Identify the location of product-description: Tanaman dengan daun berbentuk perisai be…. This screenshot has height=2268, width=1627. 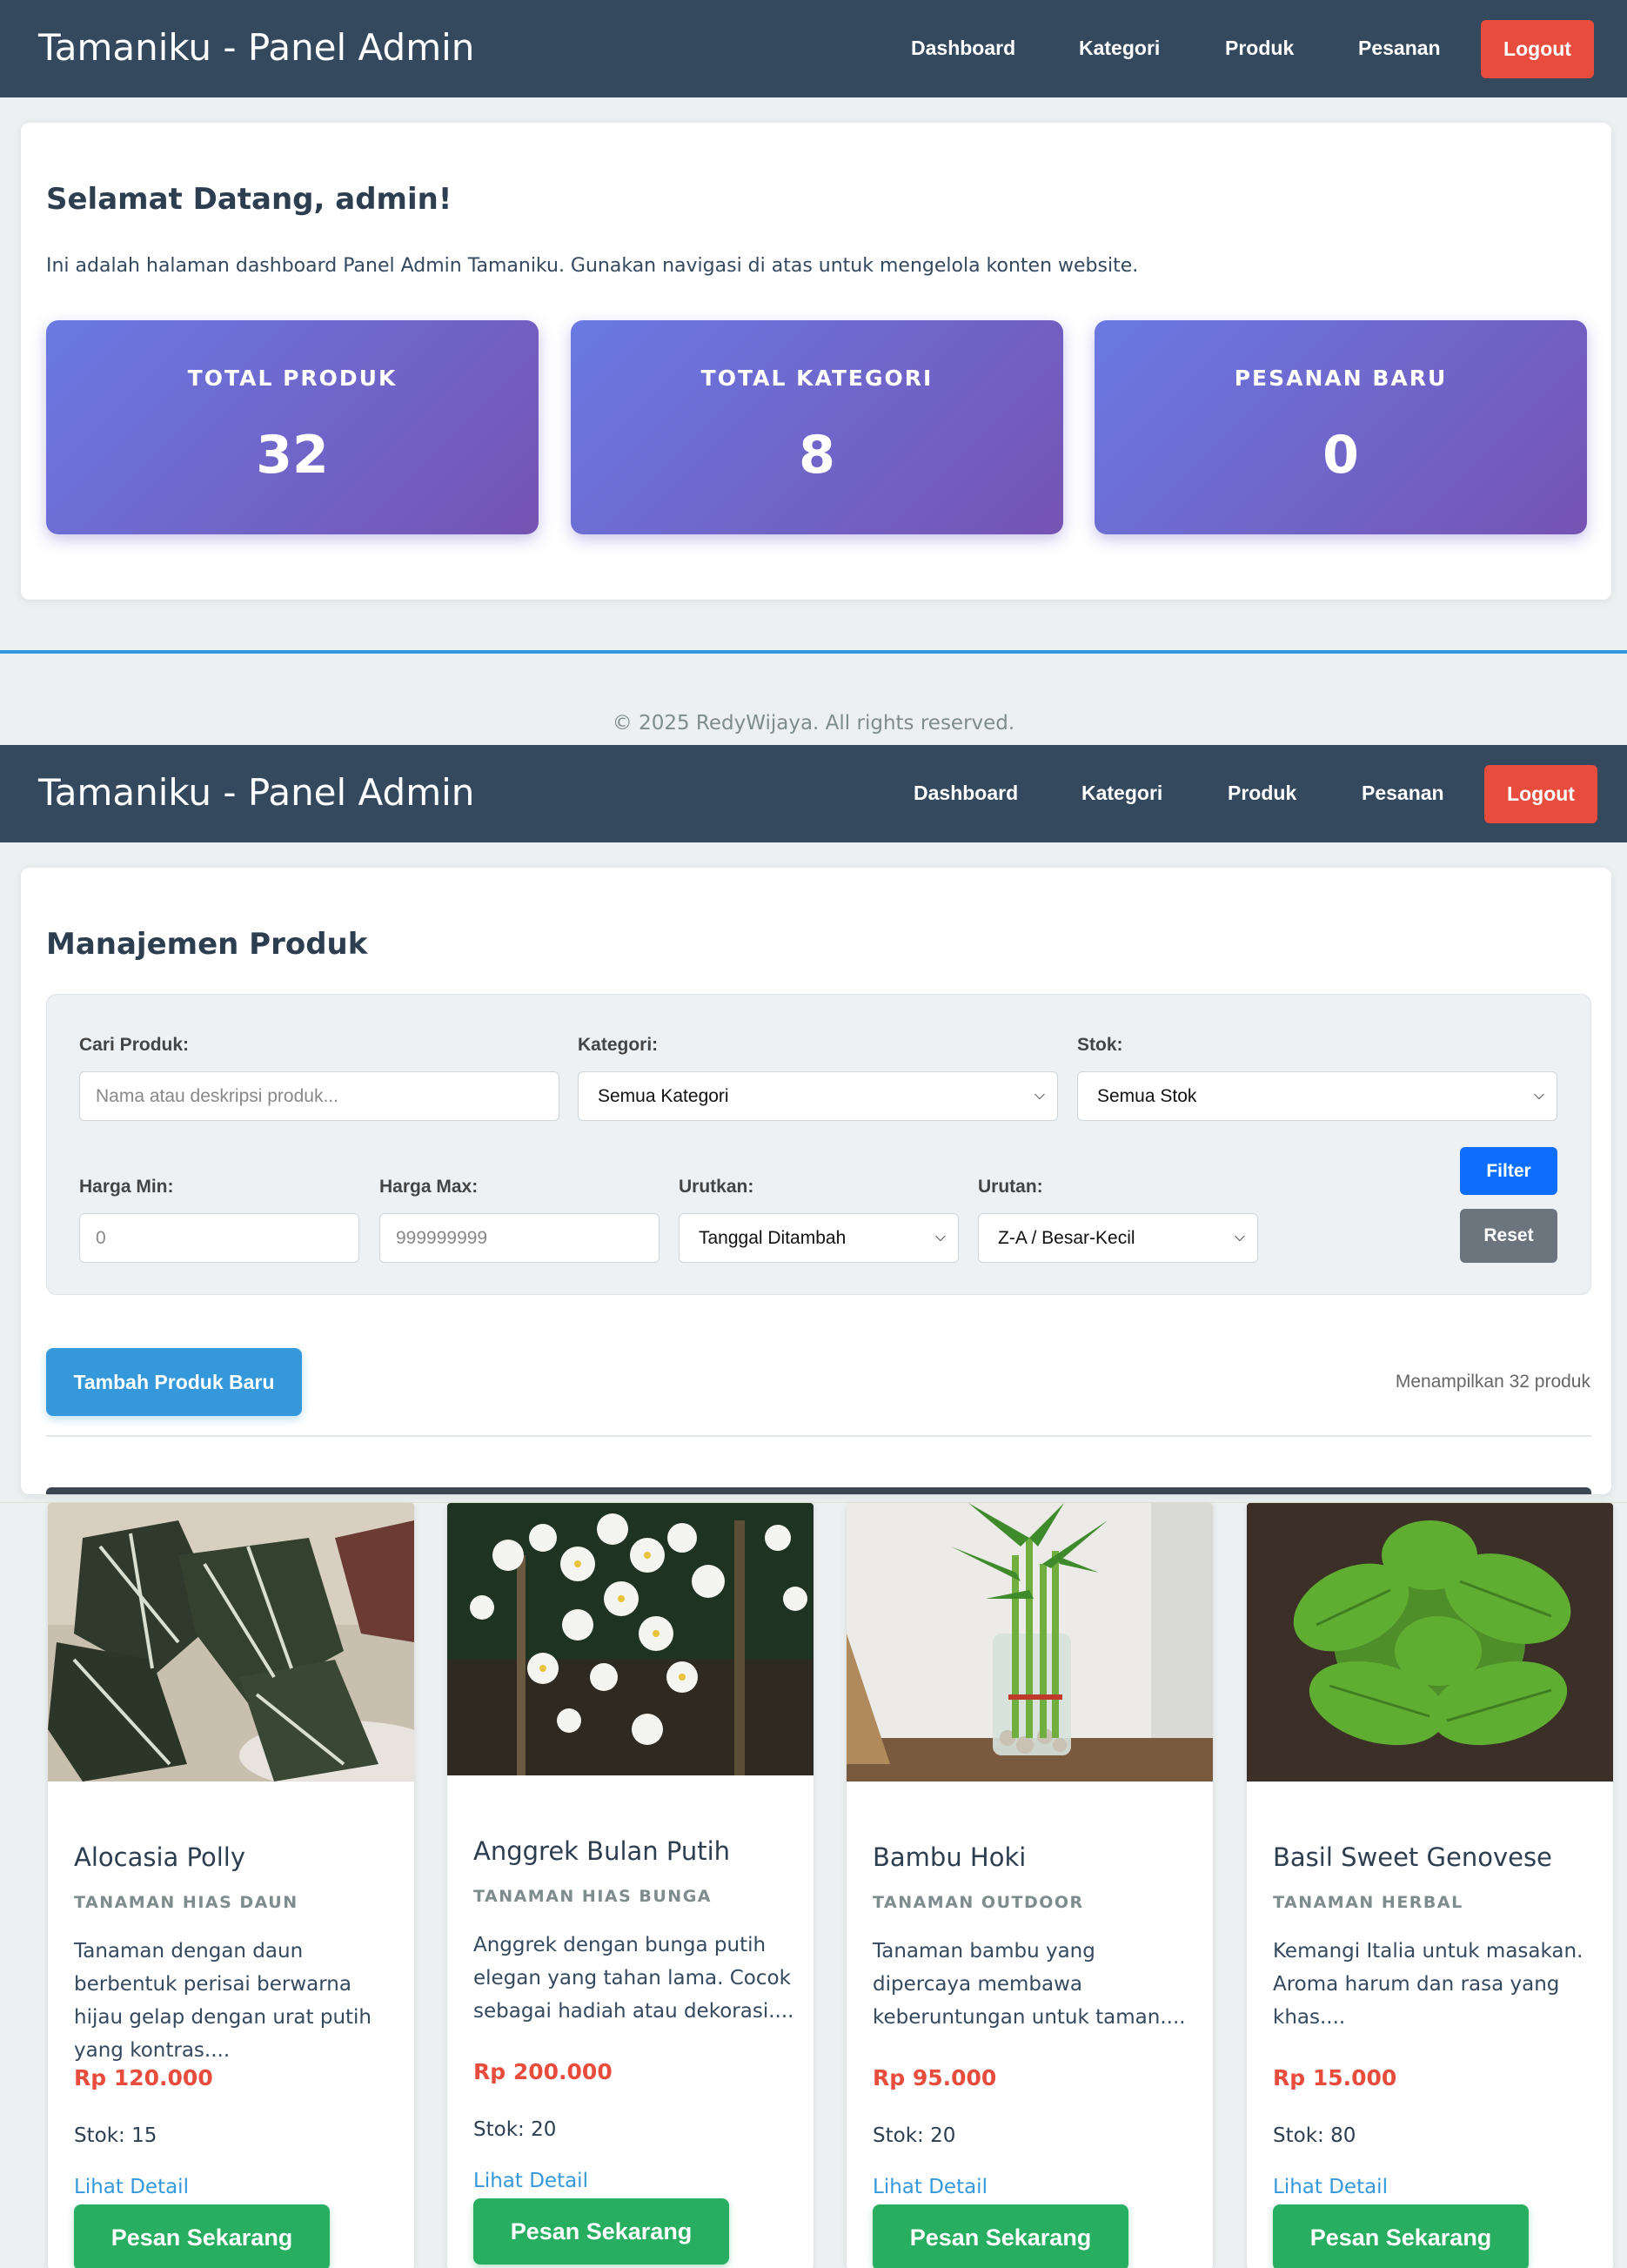
(223, 2001).